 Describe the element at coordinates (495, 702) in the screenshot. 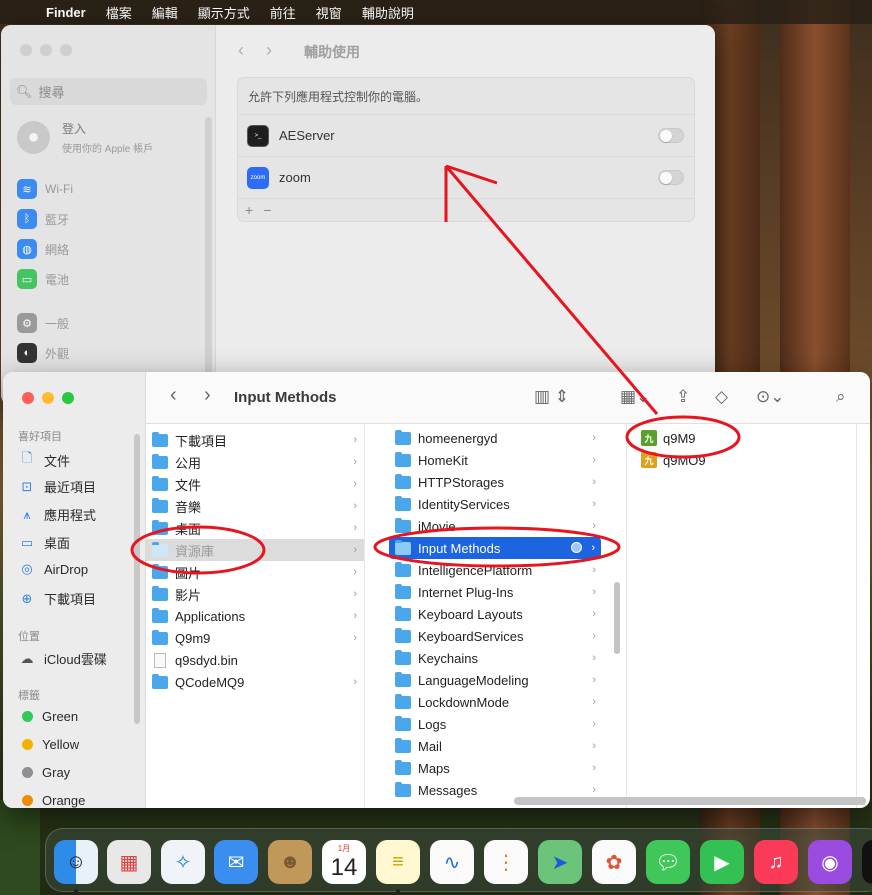

I see `list-item: LockdownMode ›` at that location.